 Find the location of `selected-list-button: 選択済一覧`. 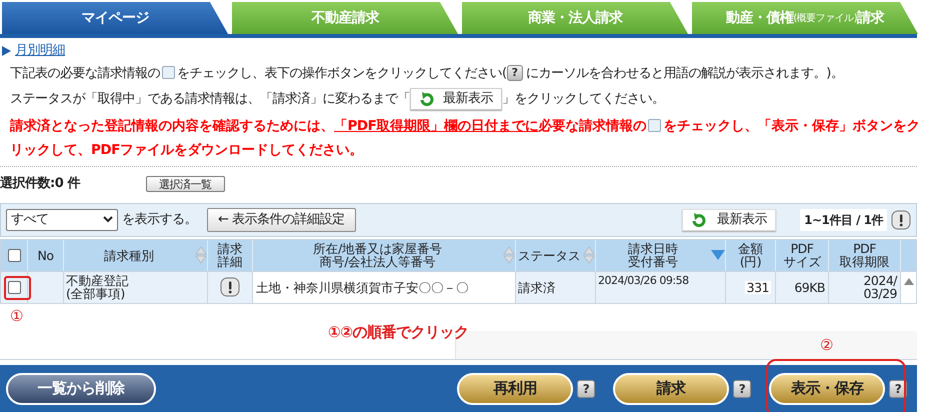

selected-list-button: 選択済一覧 is located at coordinates (185, 184).